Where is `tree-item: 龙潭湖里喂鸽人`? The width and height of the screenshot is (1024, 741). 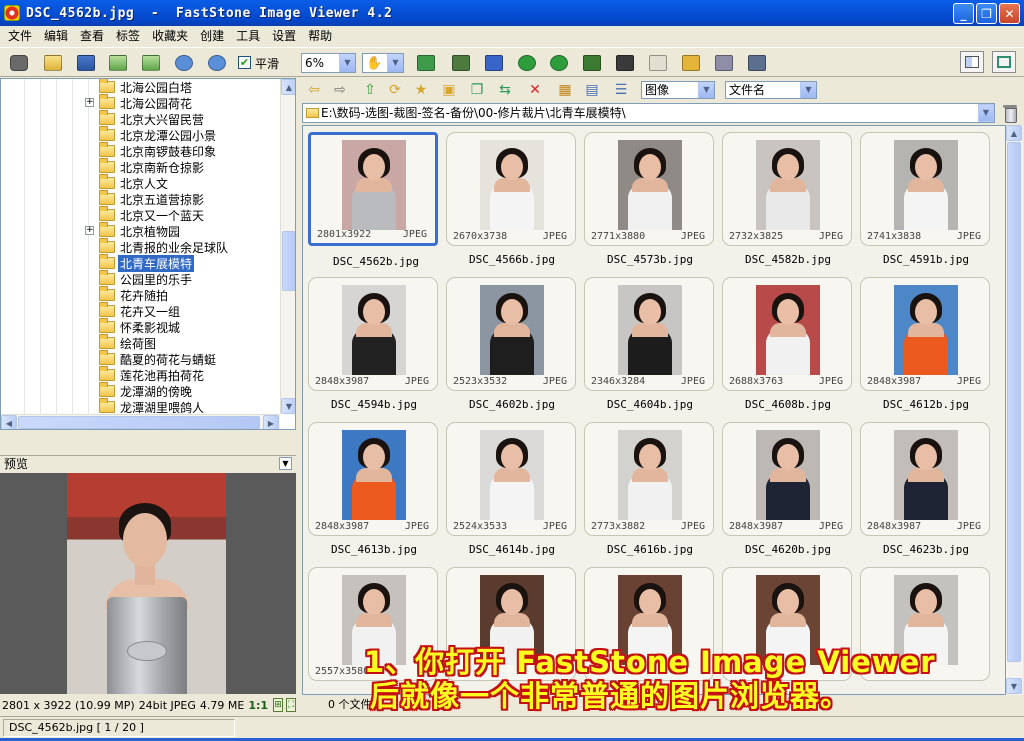 tree-item: 龙潭湖里喂鸽人 is located at coordinates (152, 406).